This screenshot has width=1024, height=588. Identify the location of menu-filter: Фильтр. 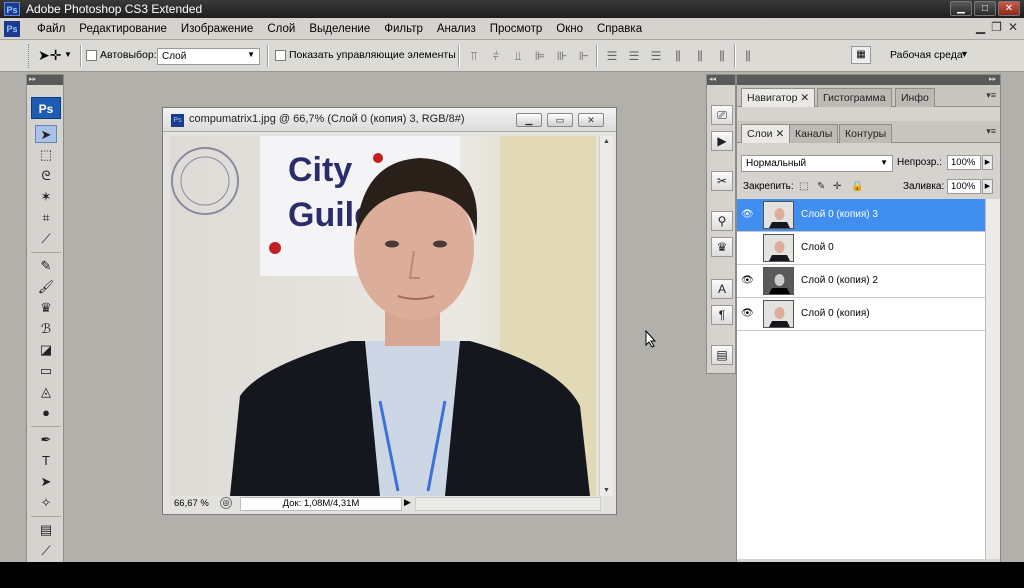
(403, 29).